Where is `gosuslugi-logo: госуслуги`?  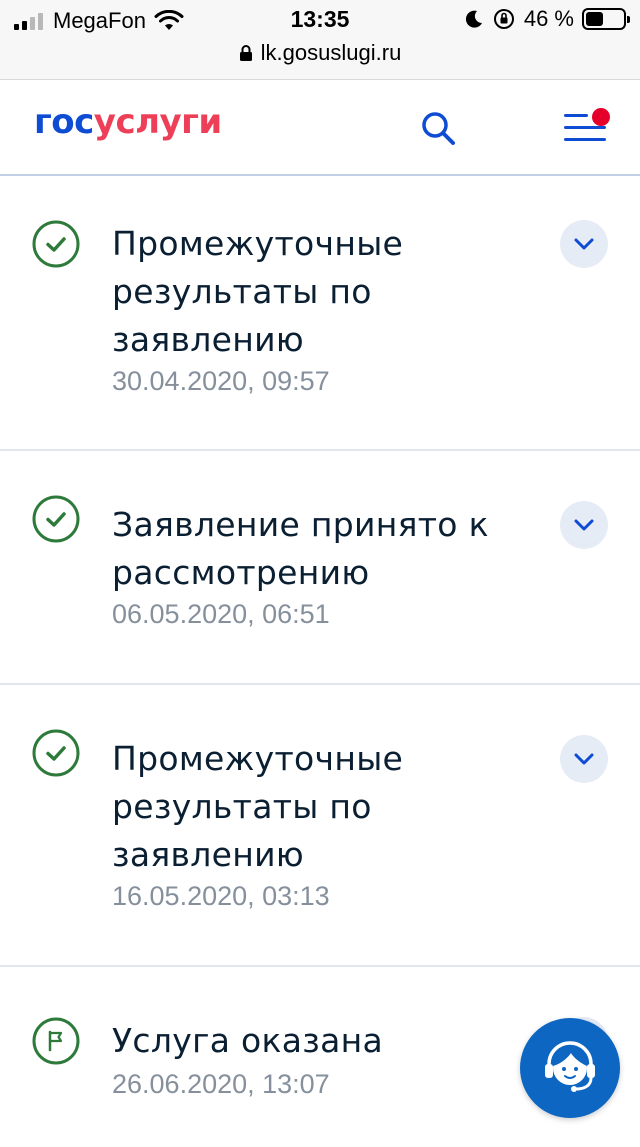
gosuslugi-logo: госуслуги is located at coordinates (128, 122).